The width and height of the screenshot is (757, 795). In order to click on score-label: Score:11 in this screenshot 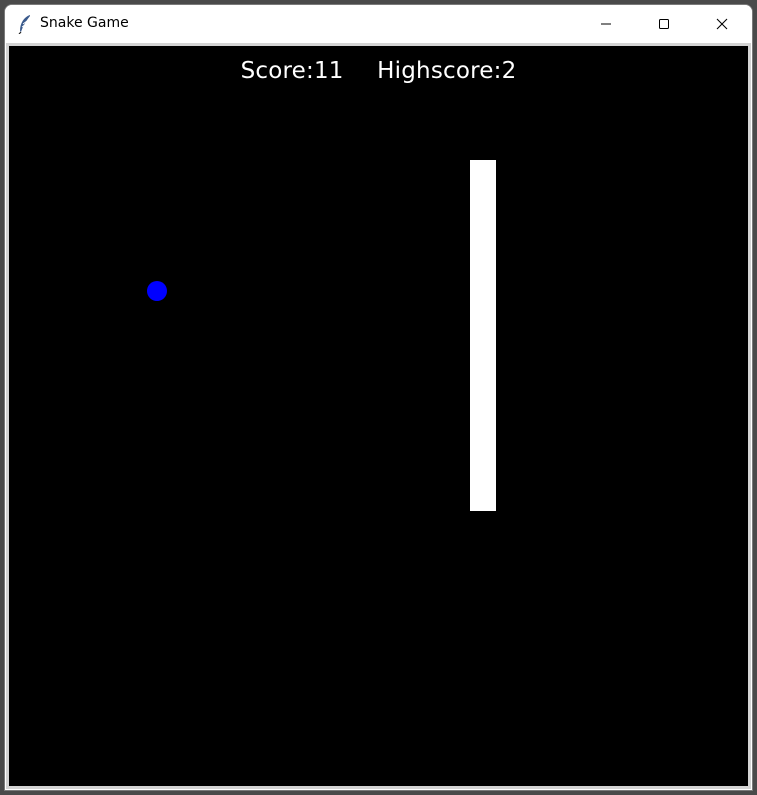, I will do `click(292, 71)`.